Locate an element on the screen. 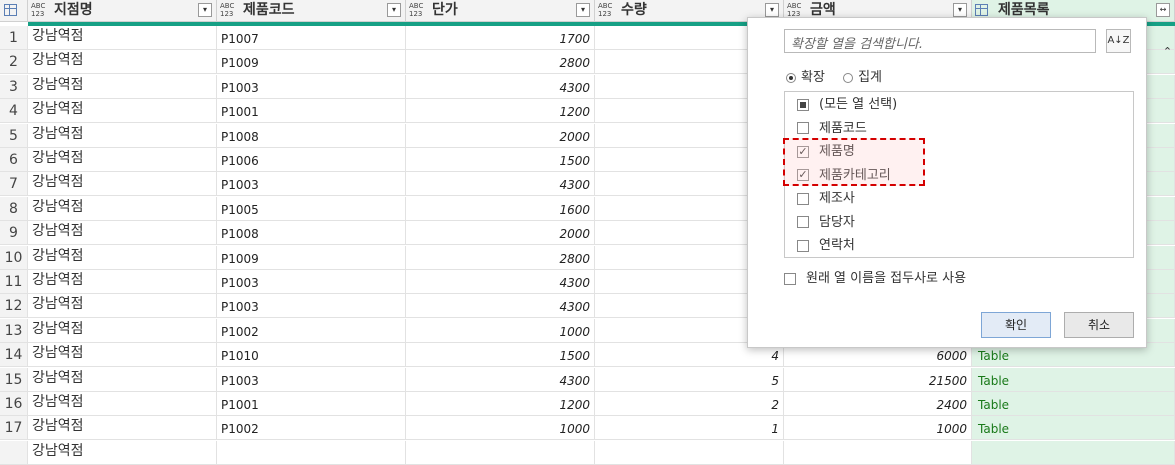  row-number: 15 is located at coordinates (14, 379).